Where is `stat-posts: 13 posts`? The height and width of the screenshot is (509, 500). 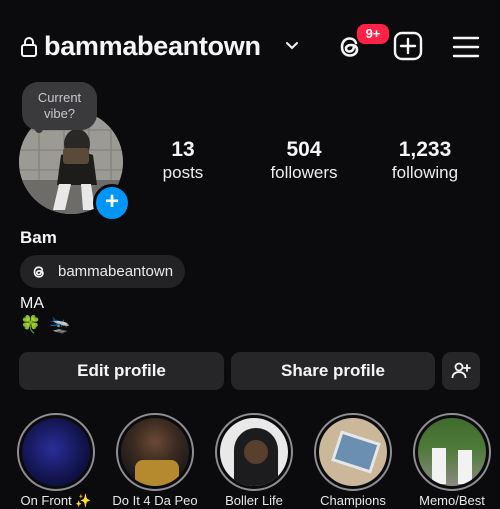
stat-posts: 13 posts is located at coordinates (183, 161).